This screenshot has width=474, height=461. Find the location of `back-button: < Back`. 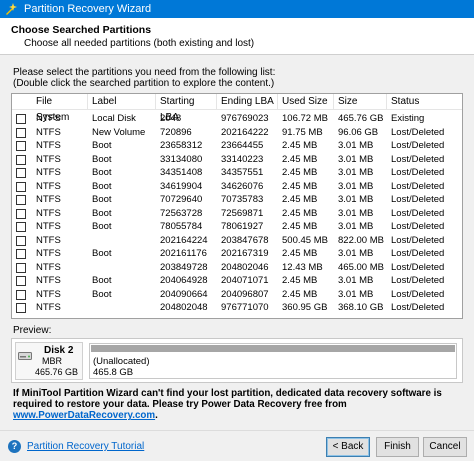

back-button: < Back is located at coordinates (348, 447).